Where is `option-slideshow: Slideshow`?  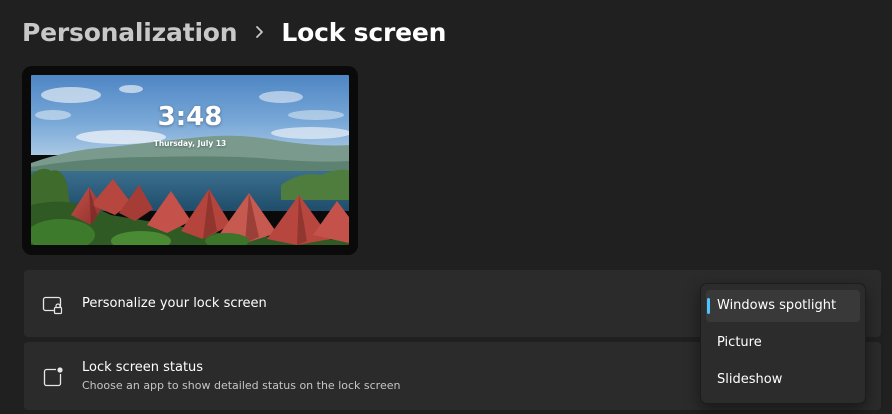 option-slideshow: Slideshow is located at coordinates (783, 380).